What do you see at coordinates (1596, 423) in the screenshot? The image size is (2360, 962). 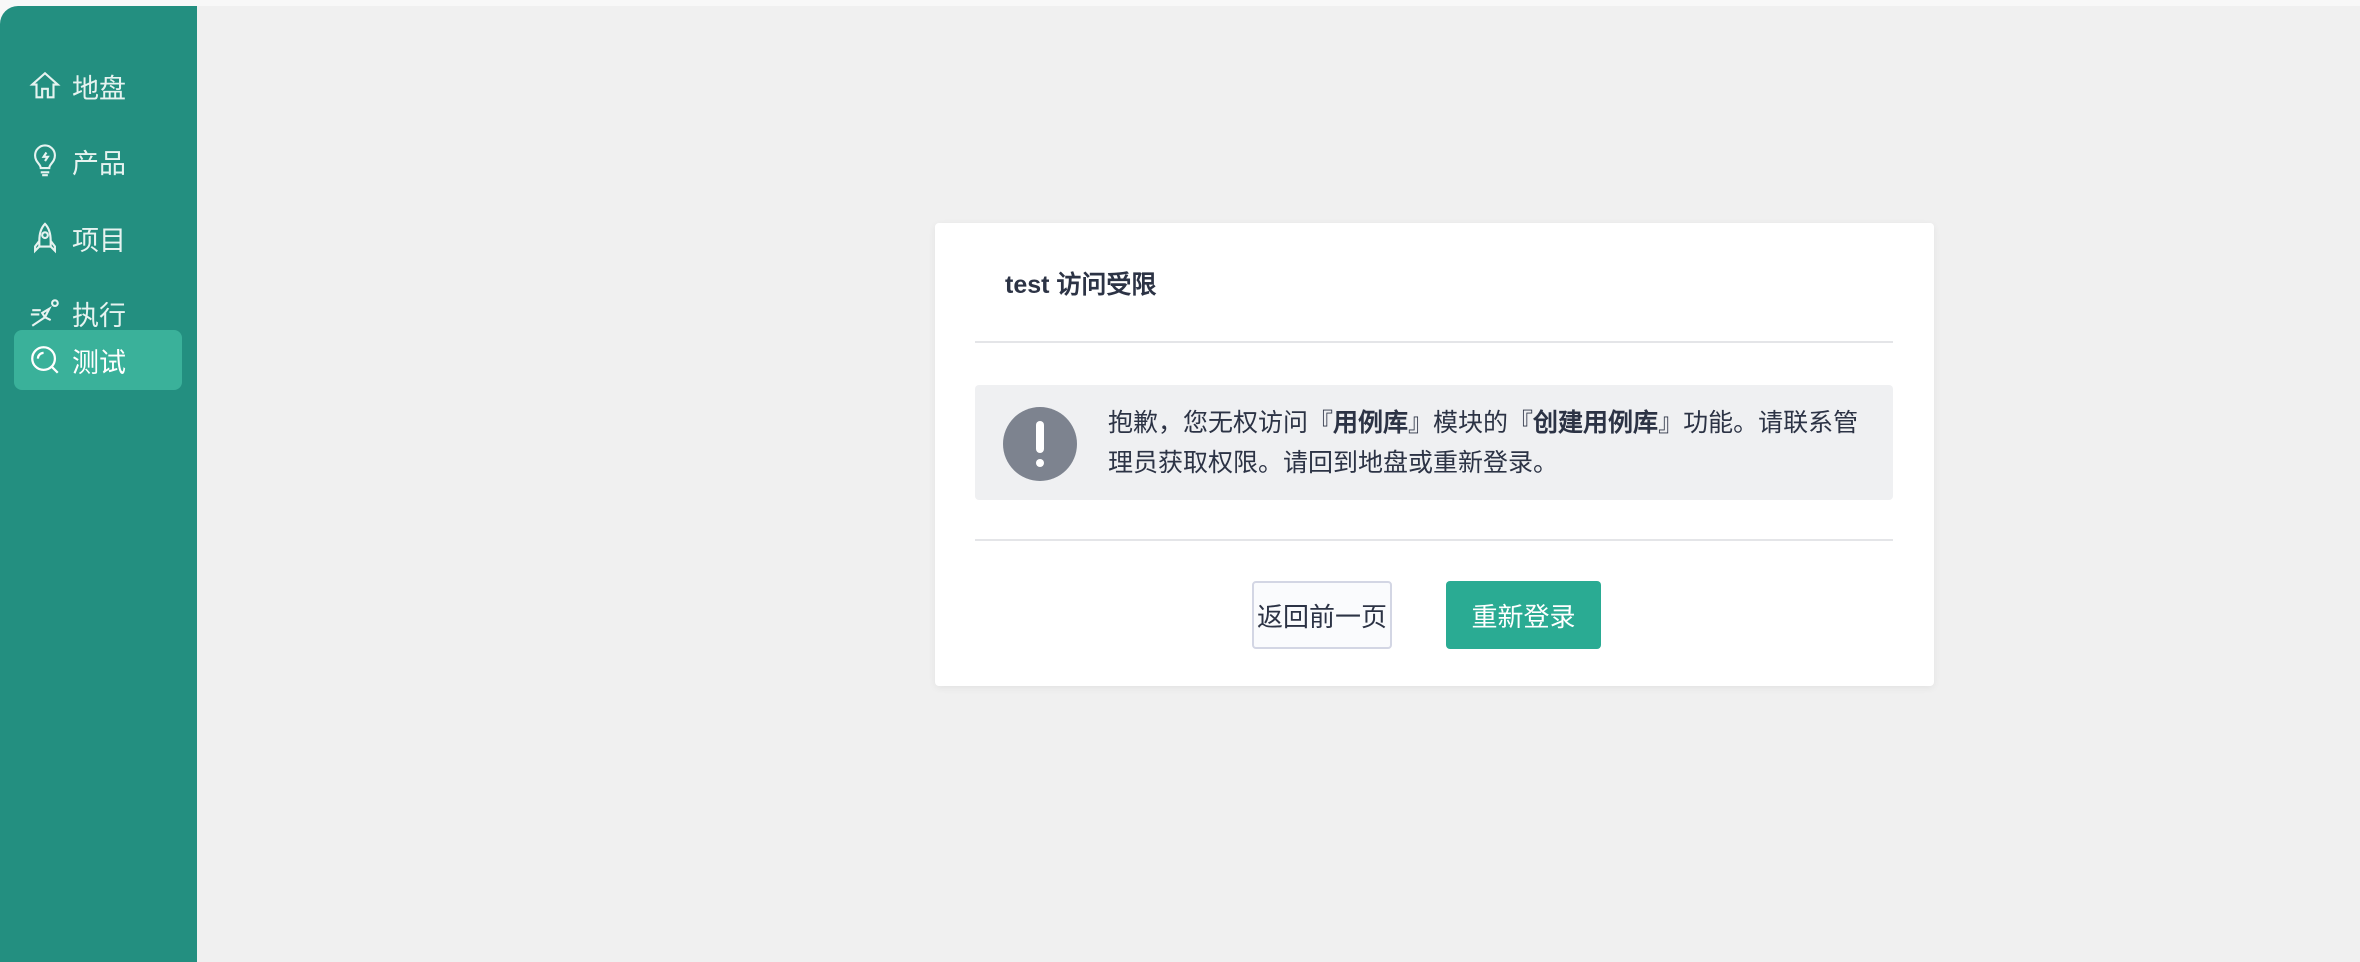 I see `feature-name: 创建用例库` at bounding box center [1596, 423].